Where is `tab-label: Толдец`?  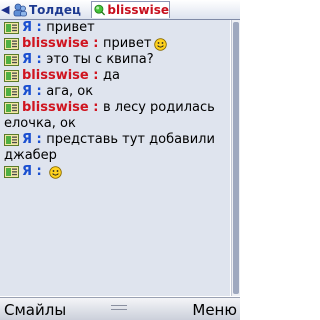 tab-label: Толдец is located at coordinates (55, 9).